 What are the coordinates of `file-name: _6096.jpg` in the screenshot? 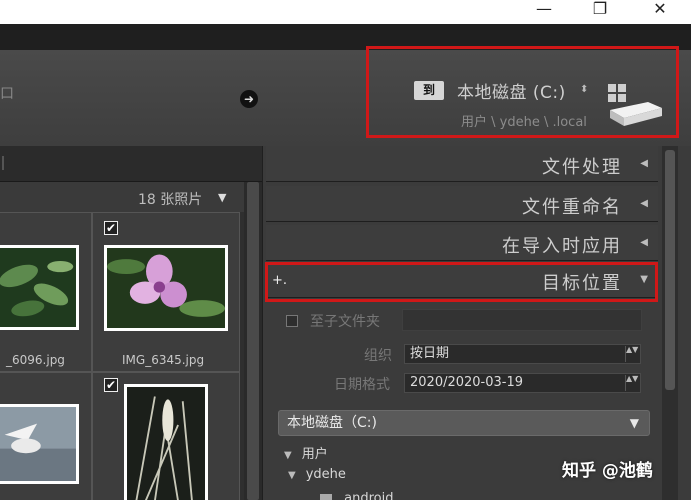 It's located at (35, 360).